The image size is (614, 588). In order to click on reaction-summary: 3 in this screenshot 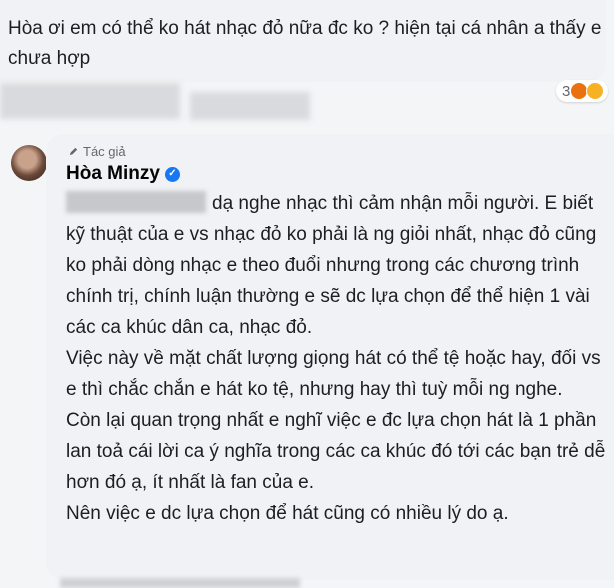, I will do `click(582, 91)`.